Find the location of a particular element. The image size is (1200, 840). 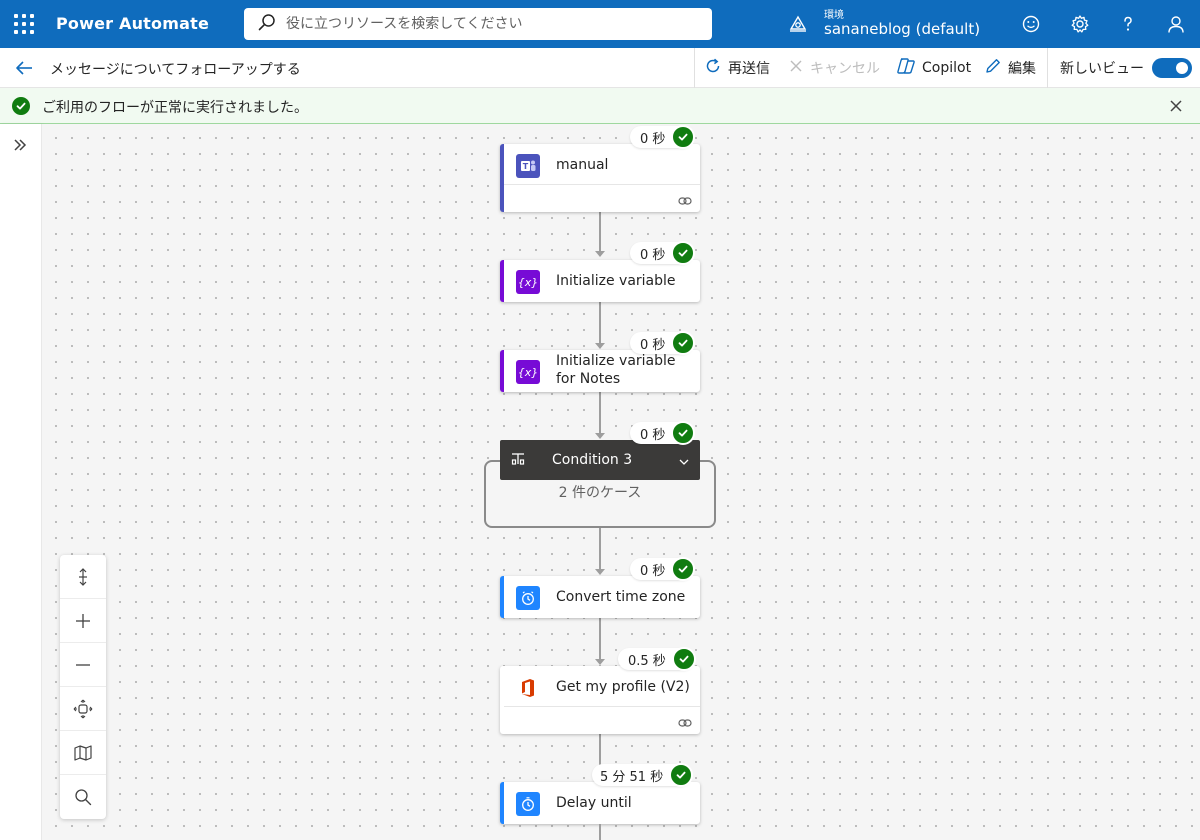

flow-step-condition: Condition 3 is located at coordinates (600, 460).